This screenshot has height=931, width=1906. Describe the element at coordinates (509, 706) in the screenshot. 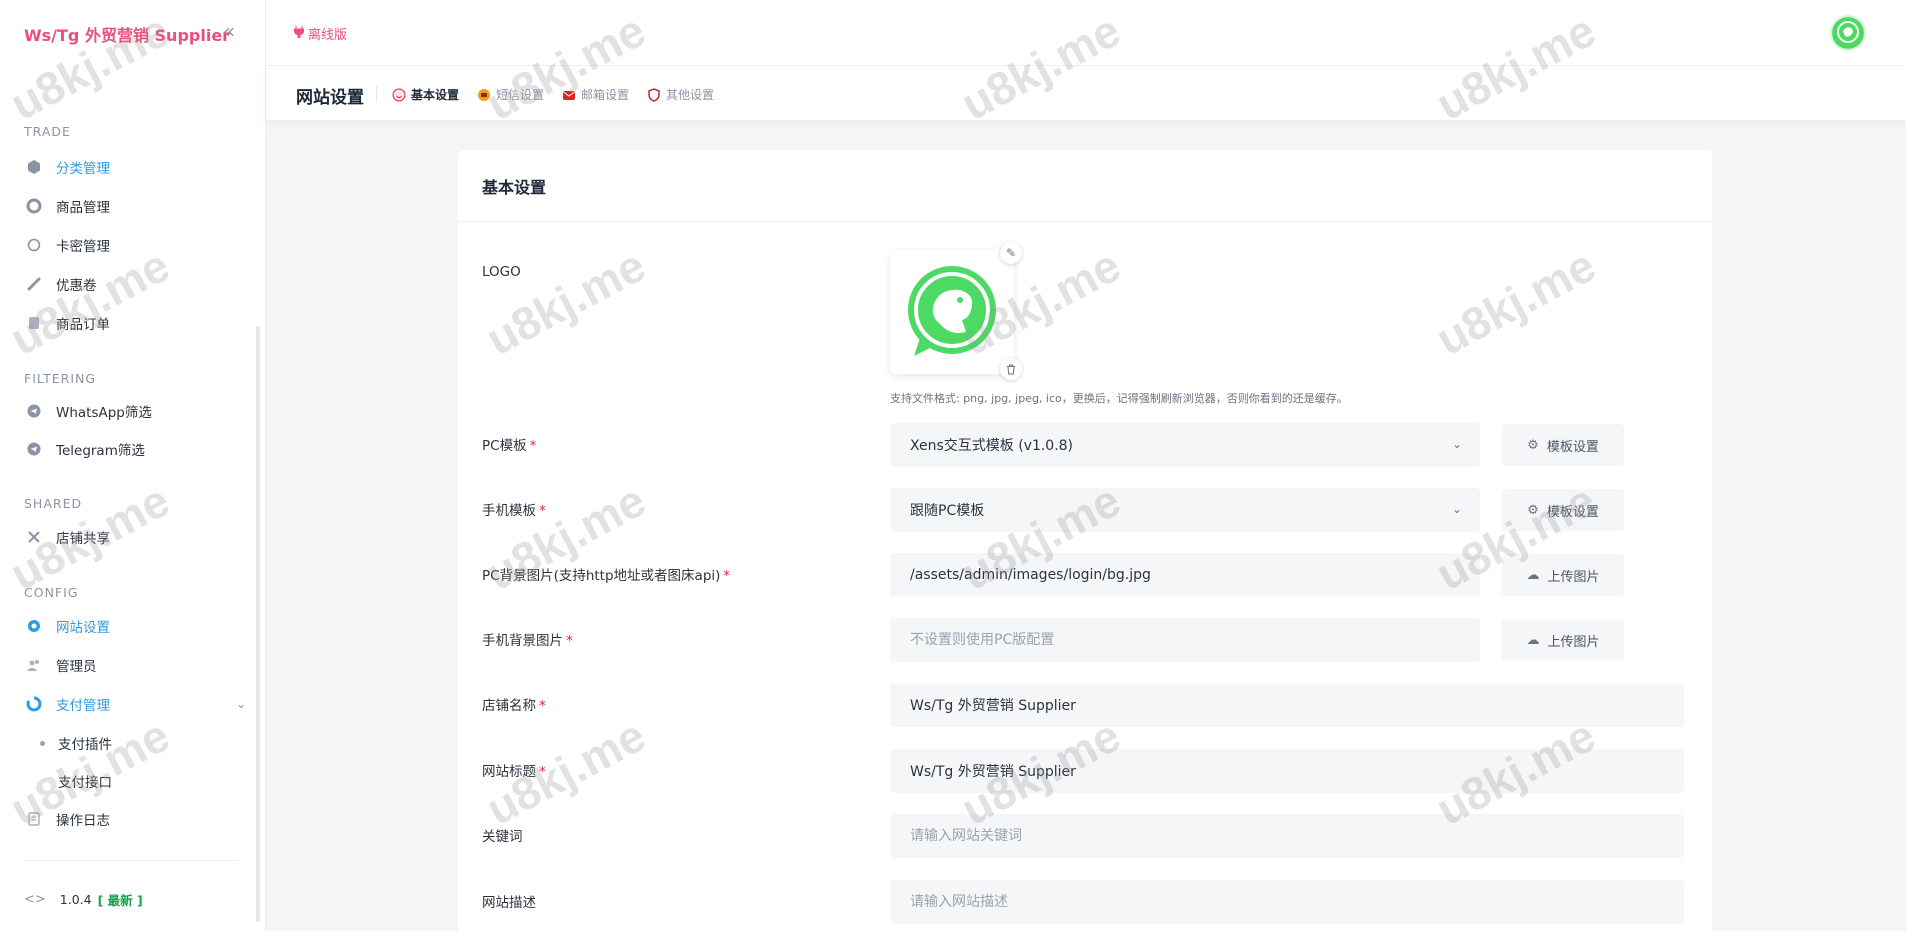

I see `label-text: 店铺名称` at that location.